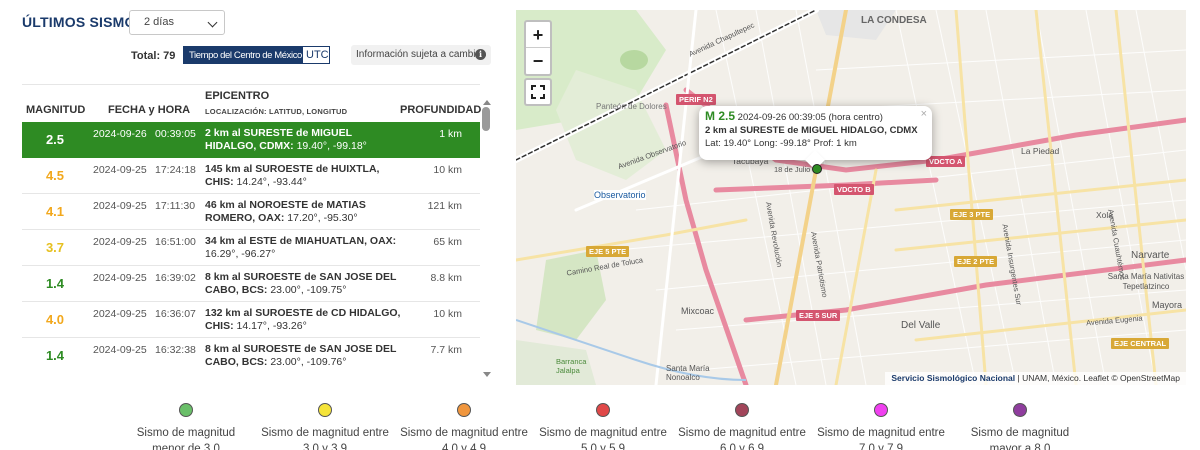  Describe the element at coordinates (447, 242) in the screenshot. I see `row-depth: 65 km` at that location.